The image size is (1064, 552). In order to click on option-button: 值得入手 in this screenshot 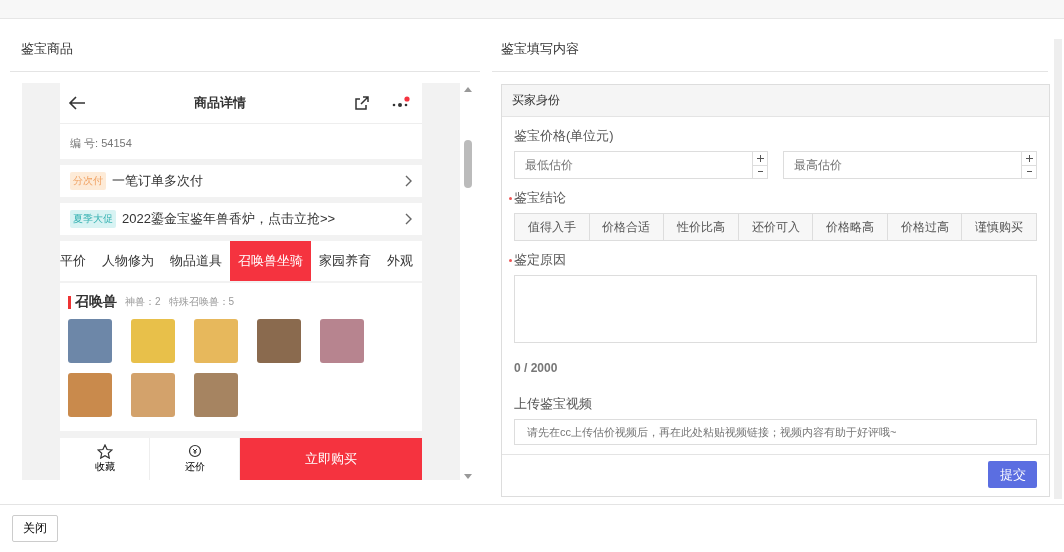, I will do `click(551, 227)`.